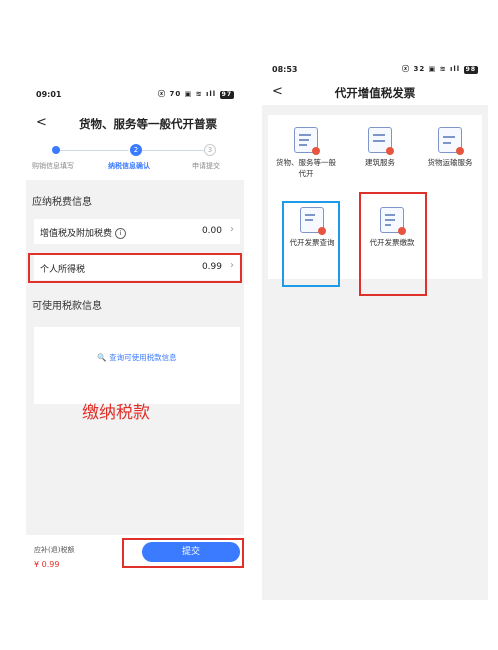 This screenshot has width=498, height=650. I want to click on left-nav-bar: < 货物、服务等一般代开普票, so click(135, 123).